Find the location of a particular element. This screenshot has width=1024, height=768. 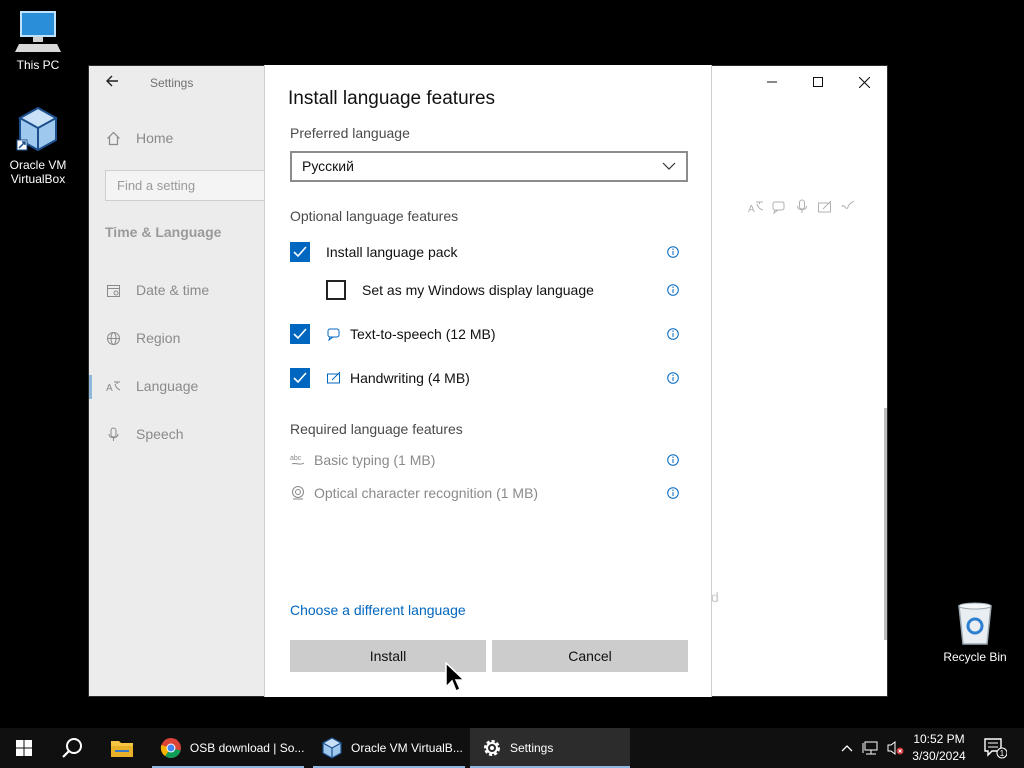

preferred-language-dropdown: Русский is located at coordinates (489, 166).